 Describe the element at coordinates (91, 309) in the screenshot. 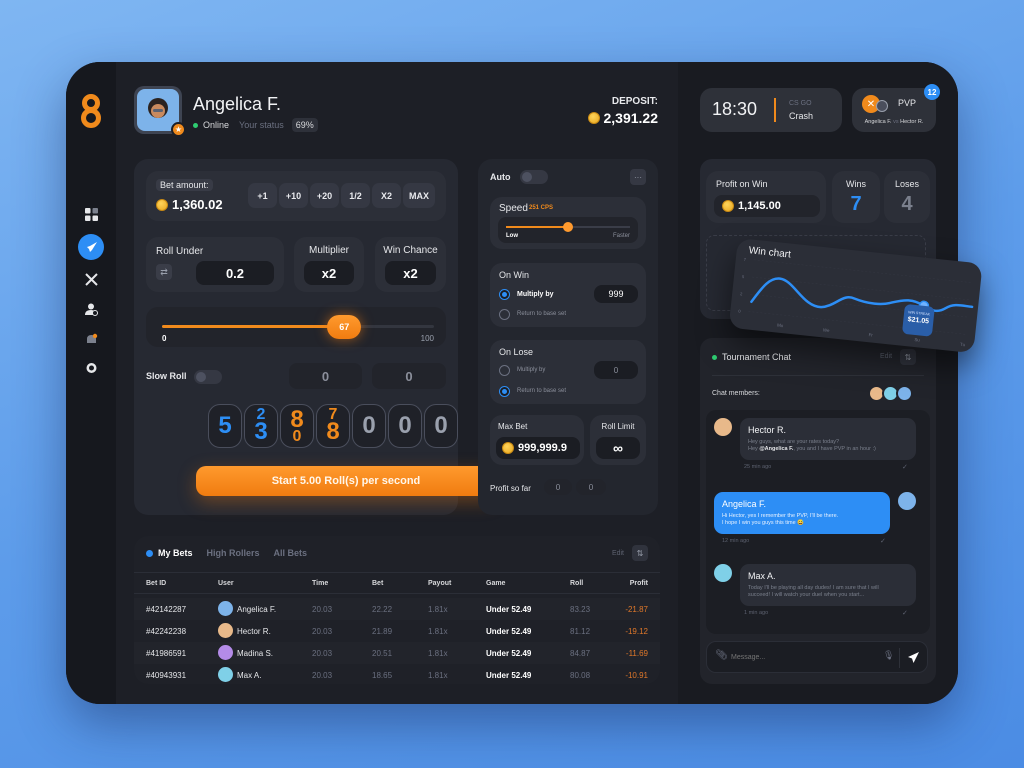

I see `user-check-icon` at that location.